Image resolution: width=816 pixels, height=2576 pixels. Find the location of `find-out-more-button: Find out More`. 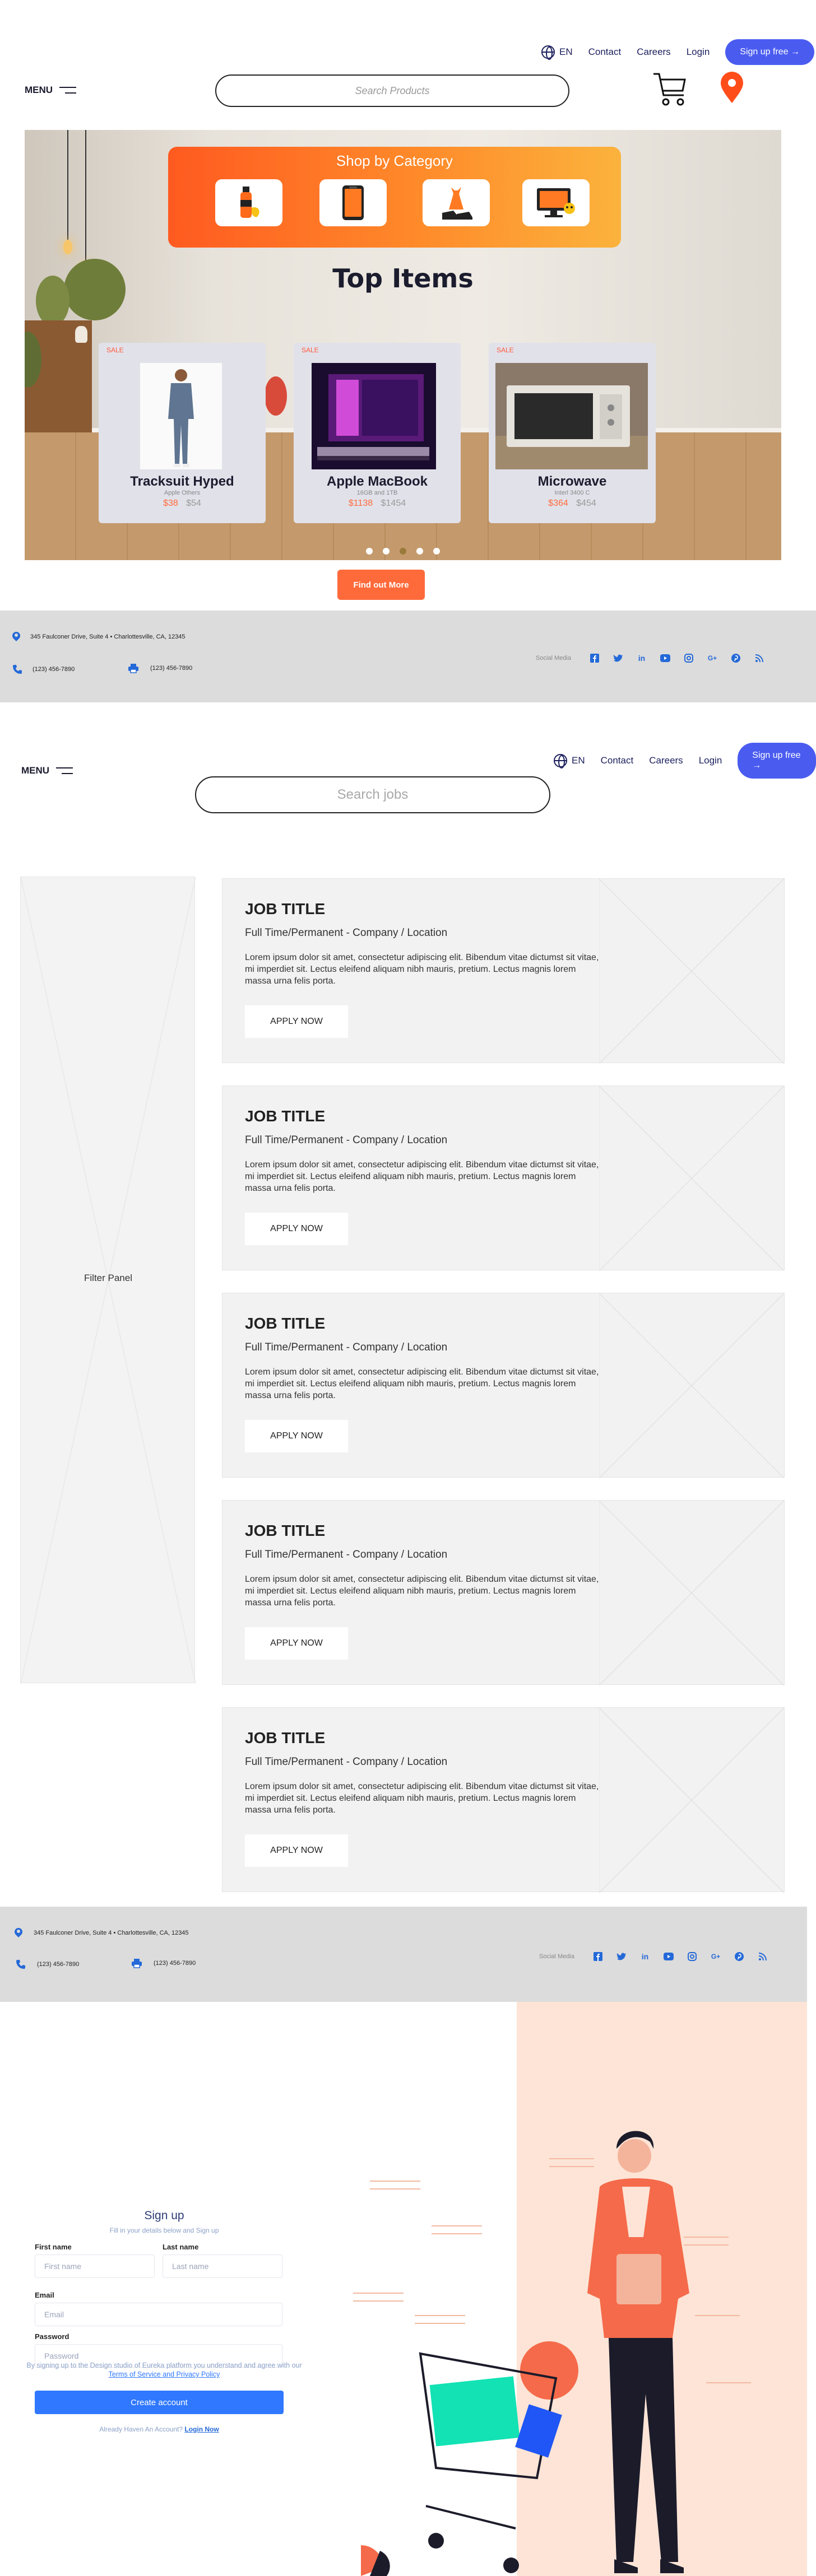

find-out-more-button: Find out More is located at coordinates (381, 585).